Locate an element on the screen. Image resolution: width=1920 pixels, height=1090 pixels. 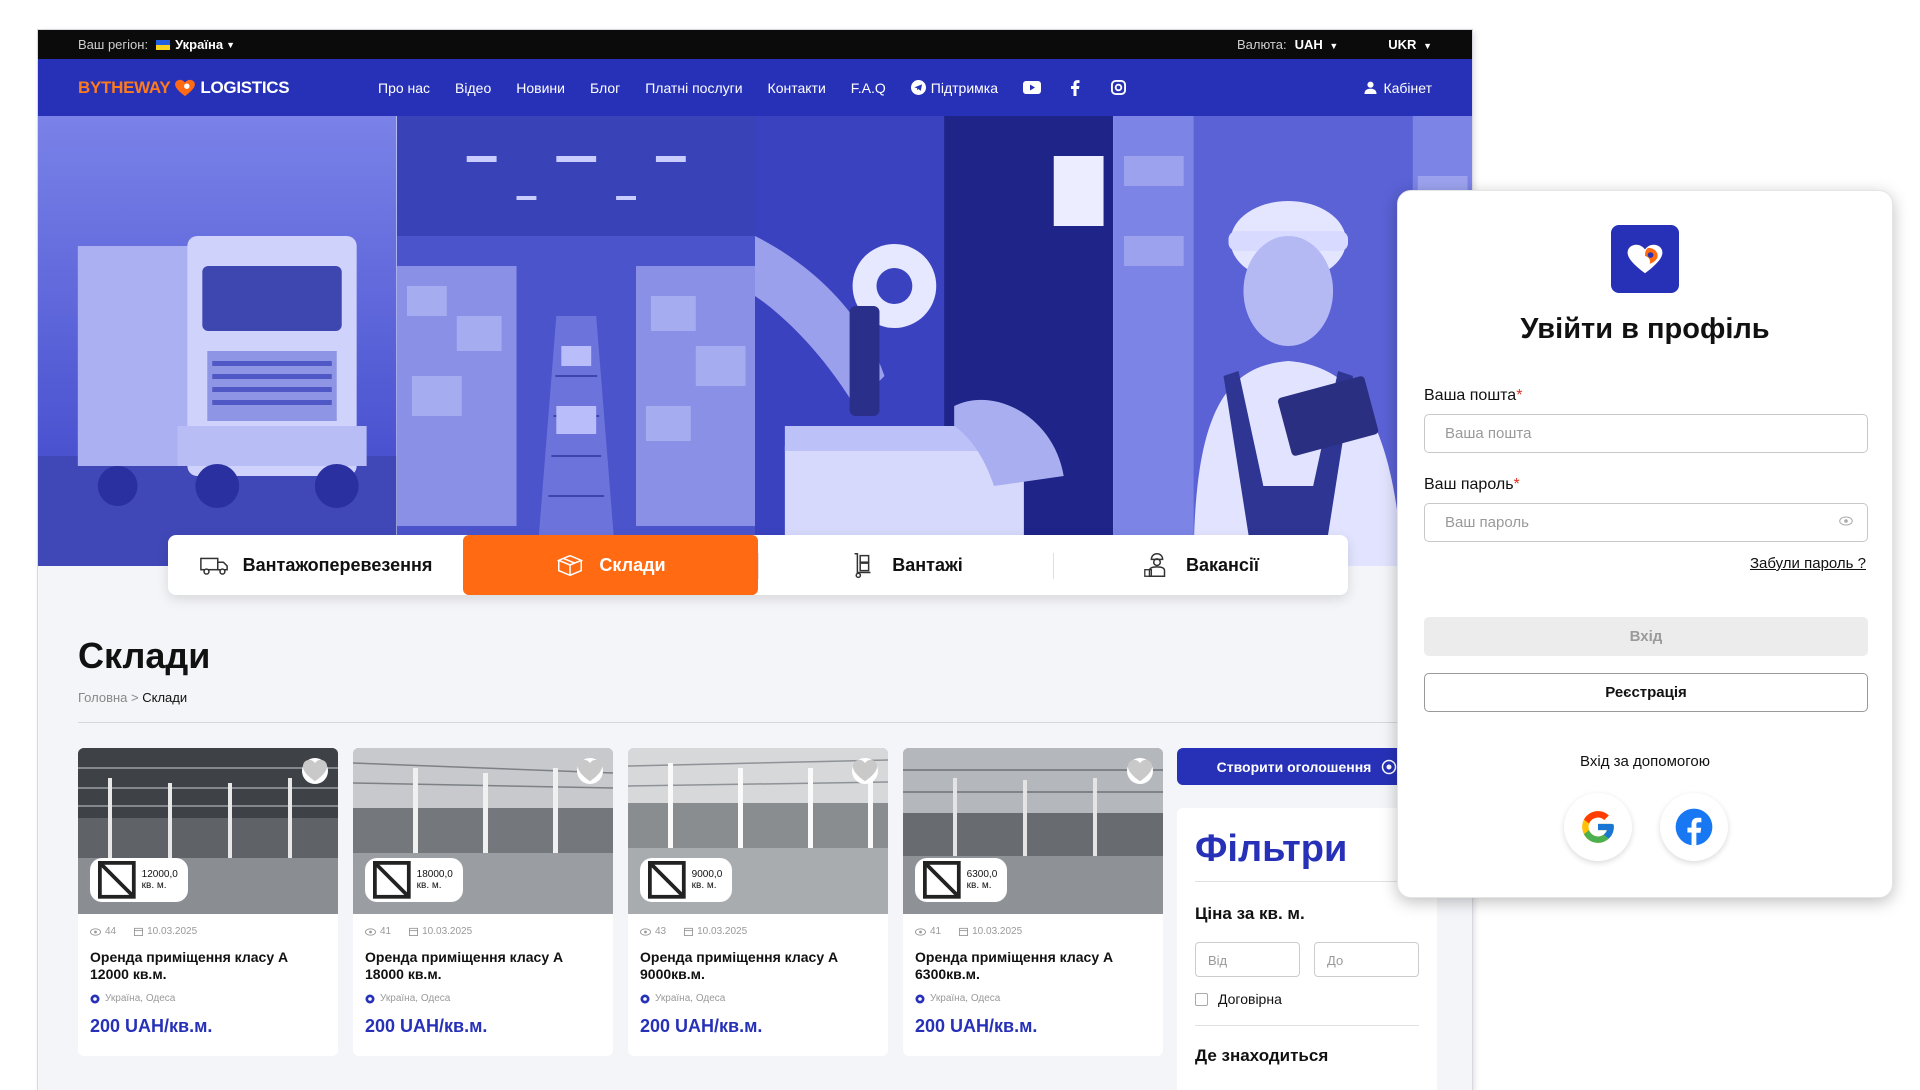
nav-link-about: Про нас is located at coordinates (404, 88).